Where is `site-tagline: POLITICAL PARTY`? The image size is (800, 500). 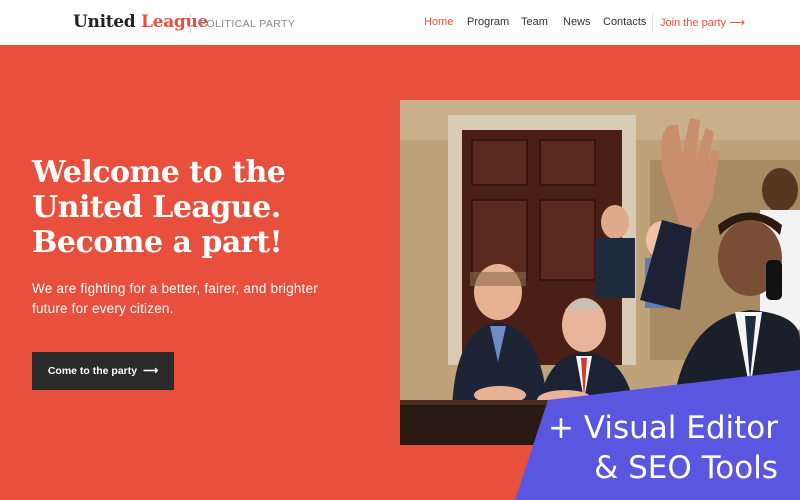 site-tagline: POLITICAL PARTY is located at coordinates (247, 24).